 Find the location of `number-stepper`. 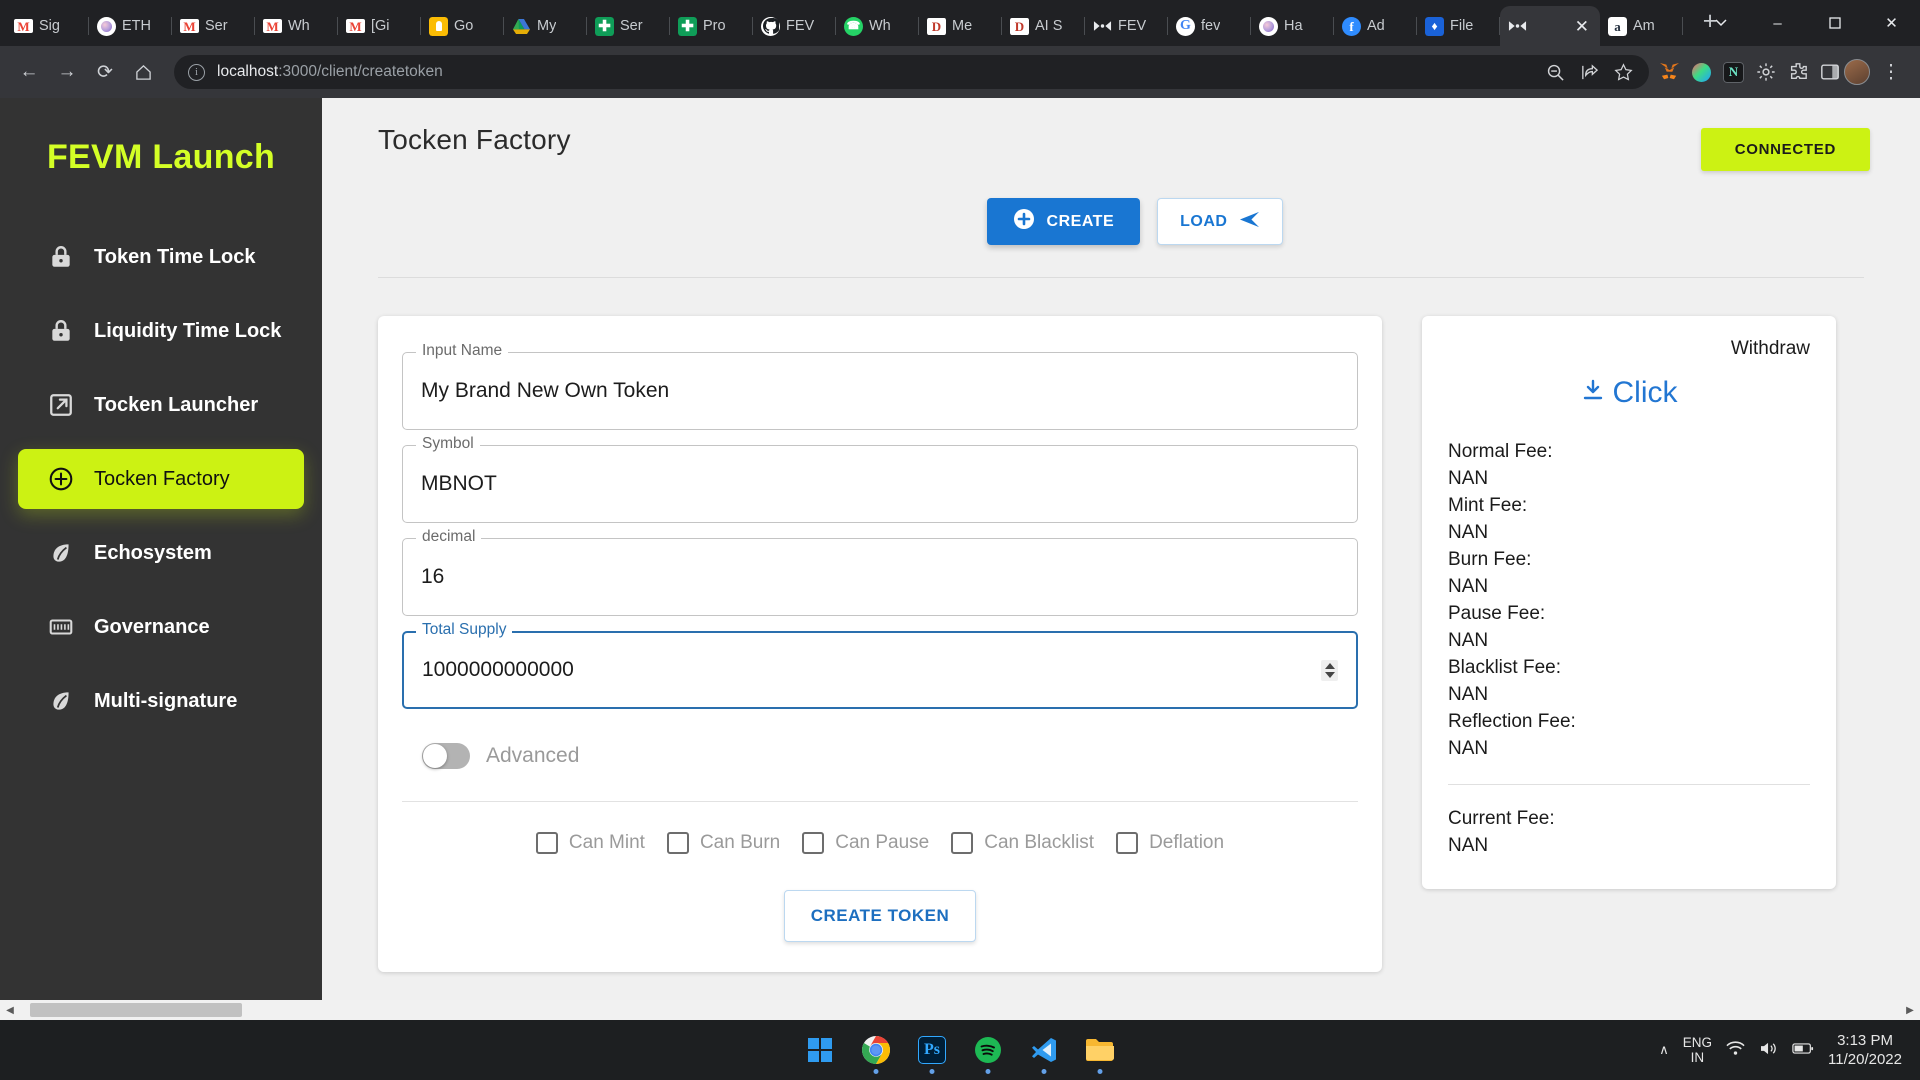

number-stepper is located at coordinates (1329, 670).